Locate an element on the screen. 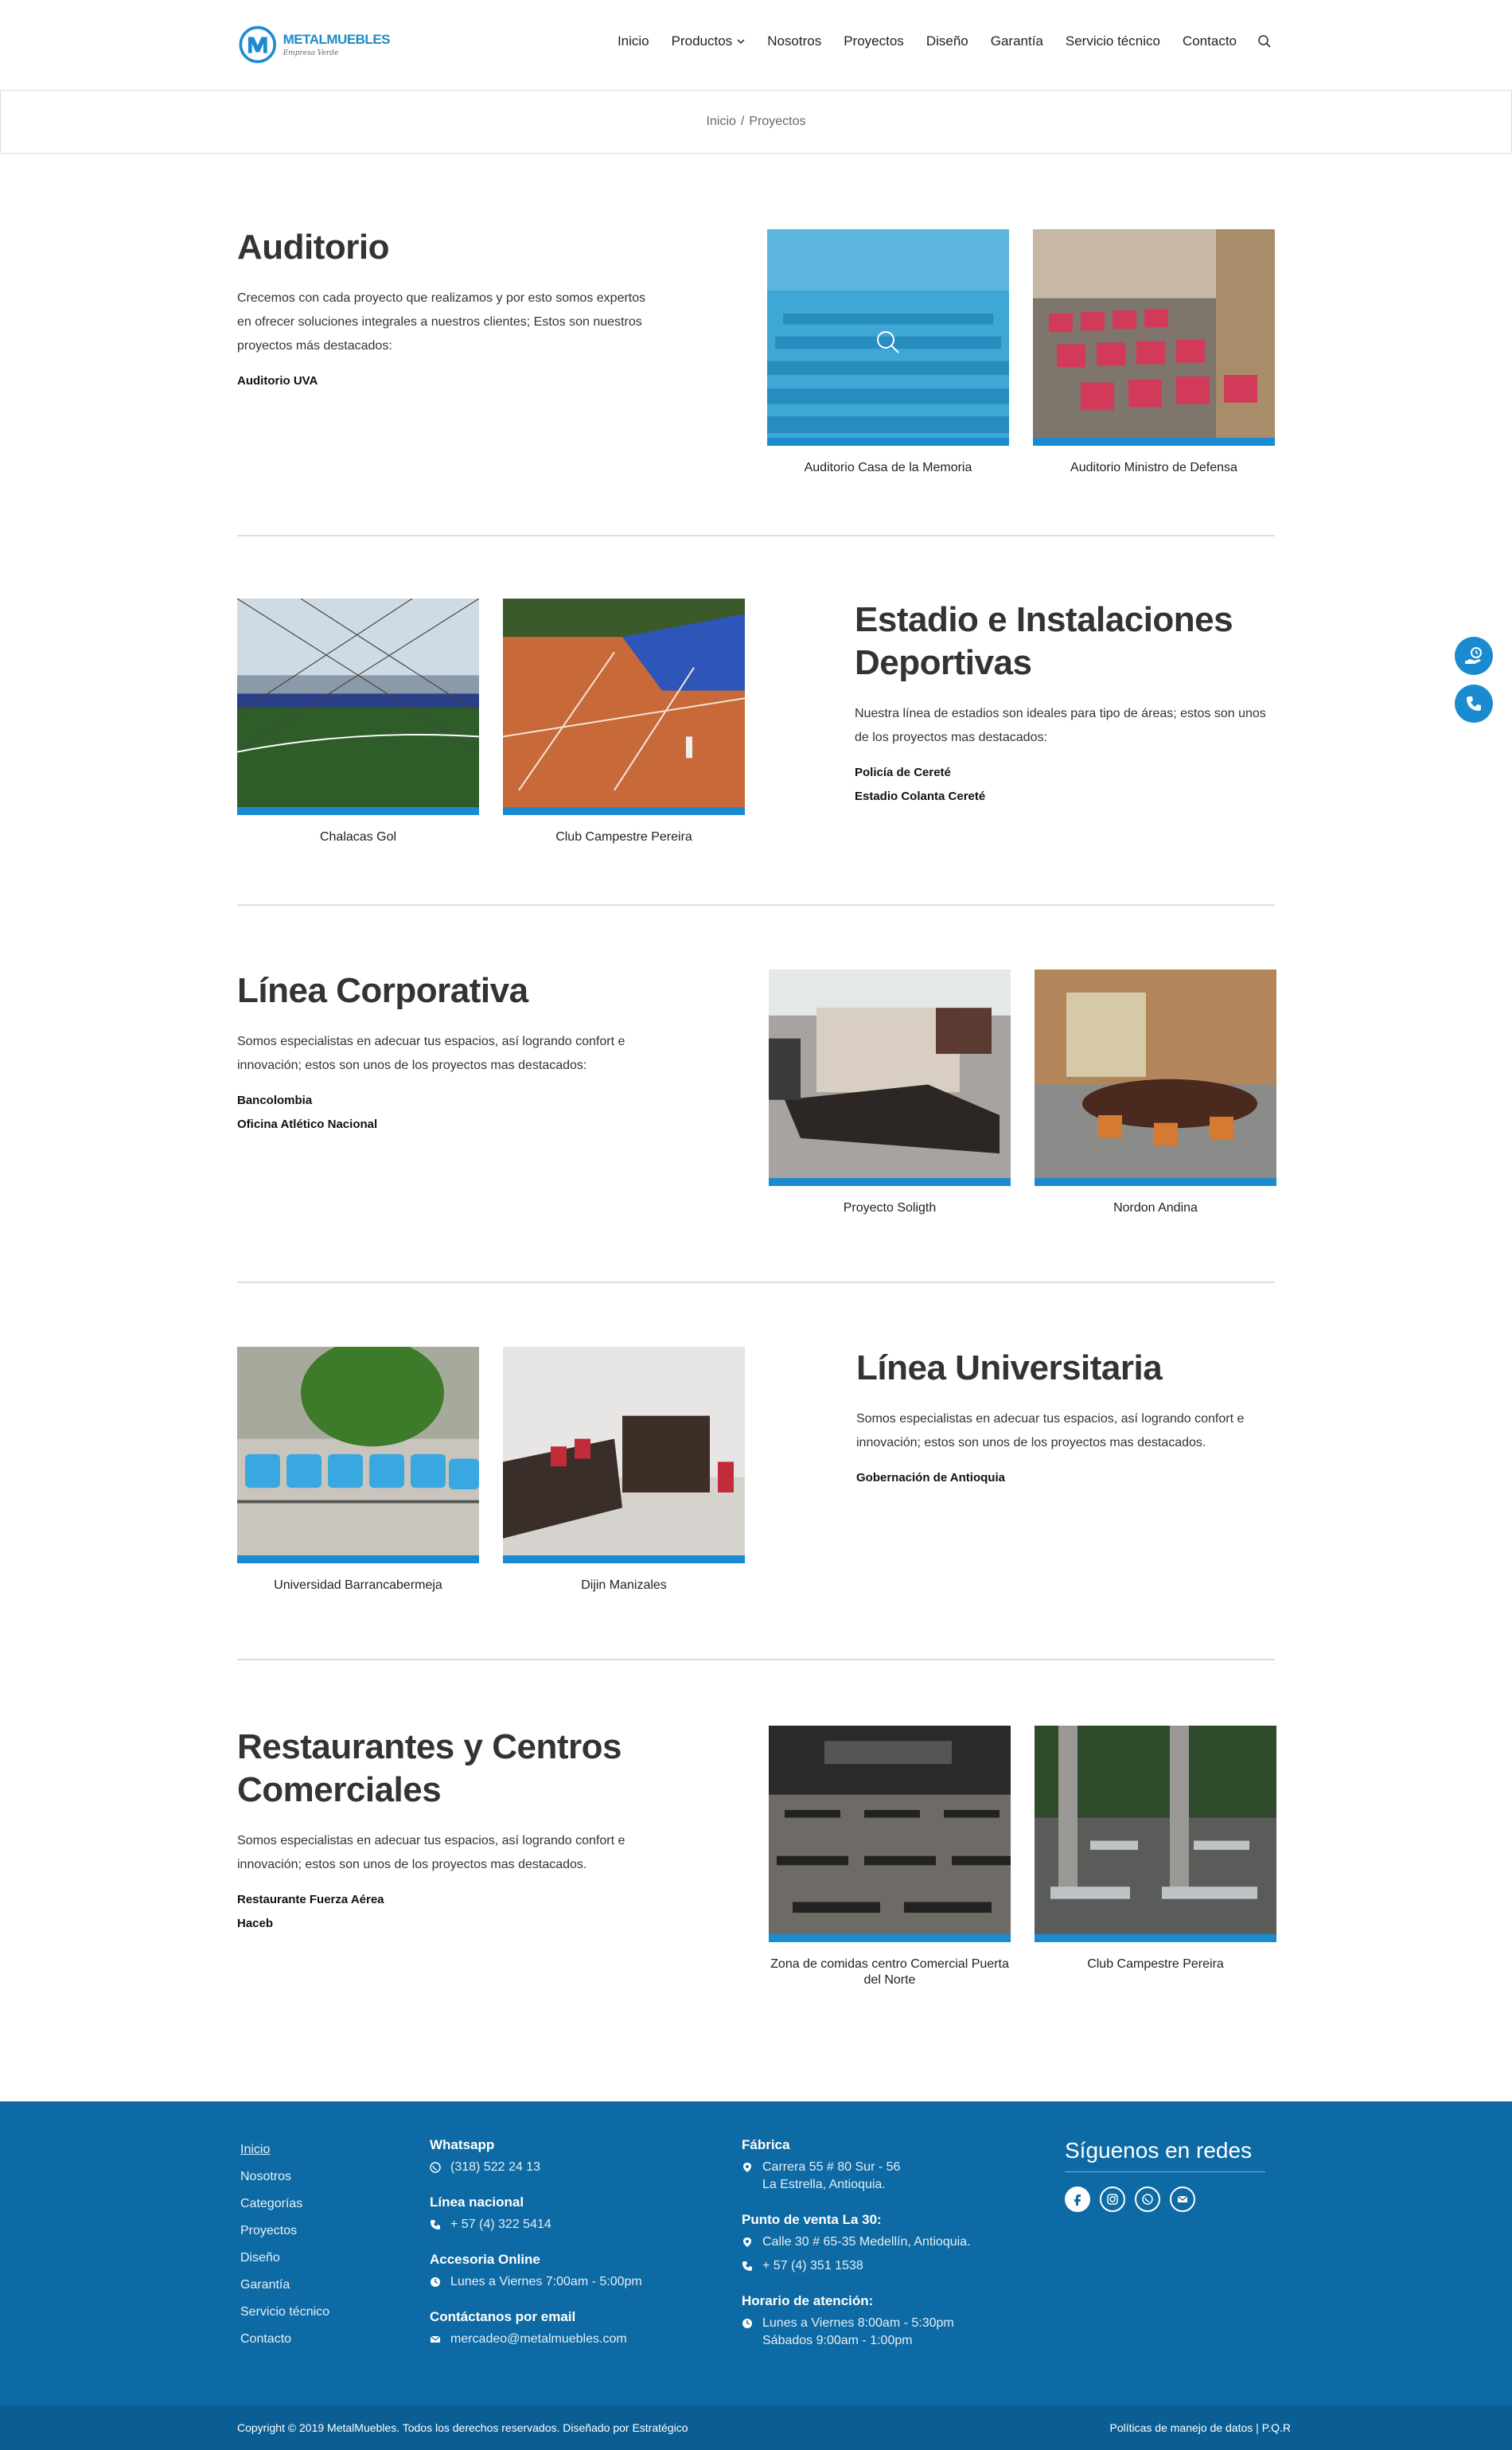 Image resolution: width=1512 pixels, height=2450 pixels. project-caption: Universidad Barrancabermeja is located at coordinates (358, 1585).